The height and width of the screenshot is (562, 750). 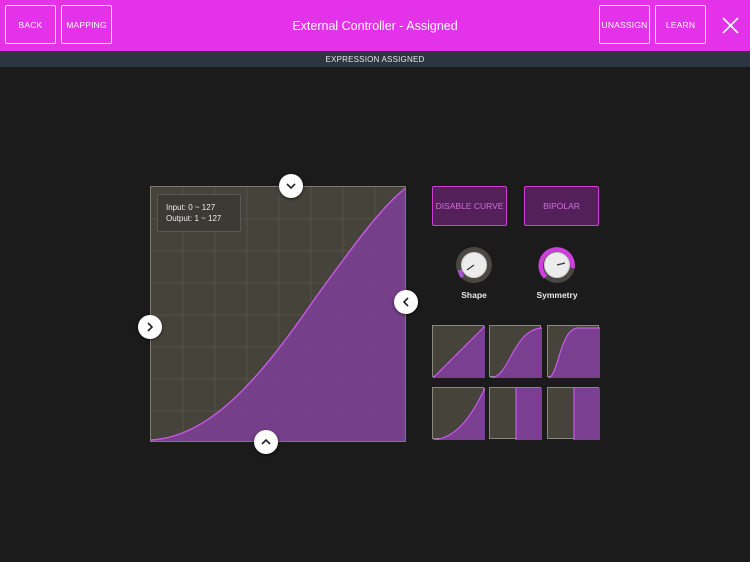 I want to click on preset-s-curve-wide, so click(x=573, y=351).